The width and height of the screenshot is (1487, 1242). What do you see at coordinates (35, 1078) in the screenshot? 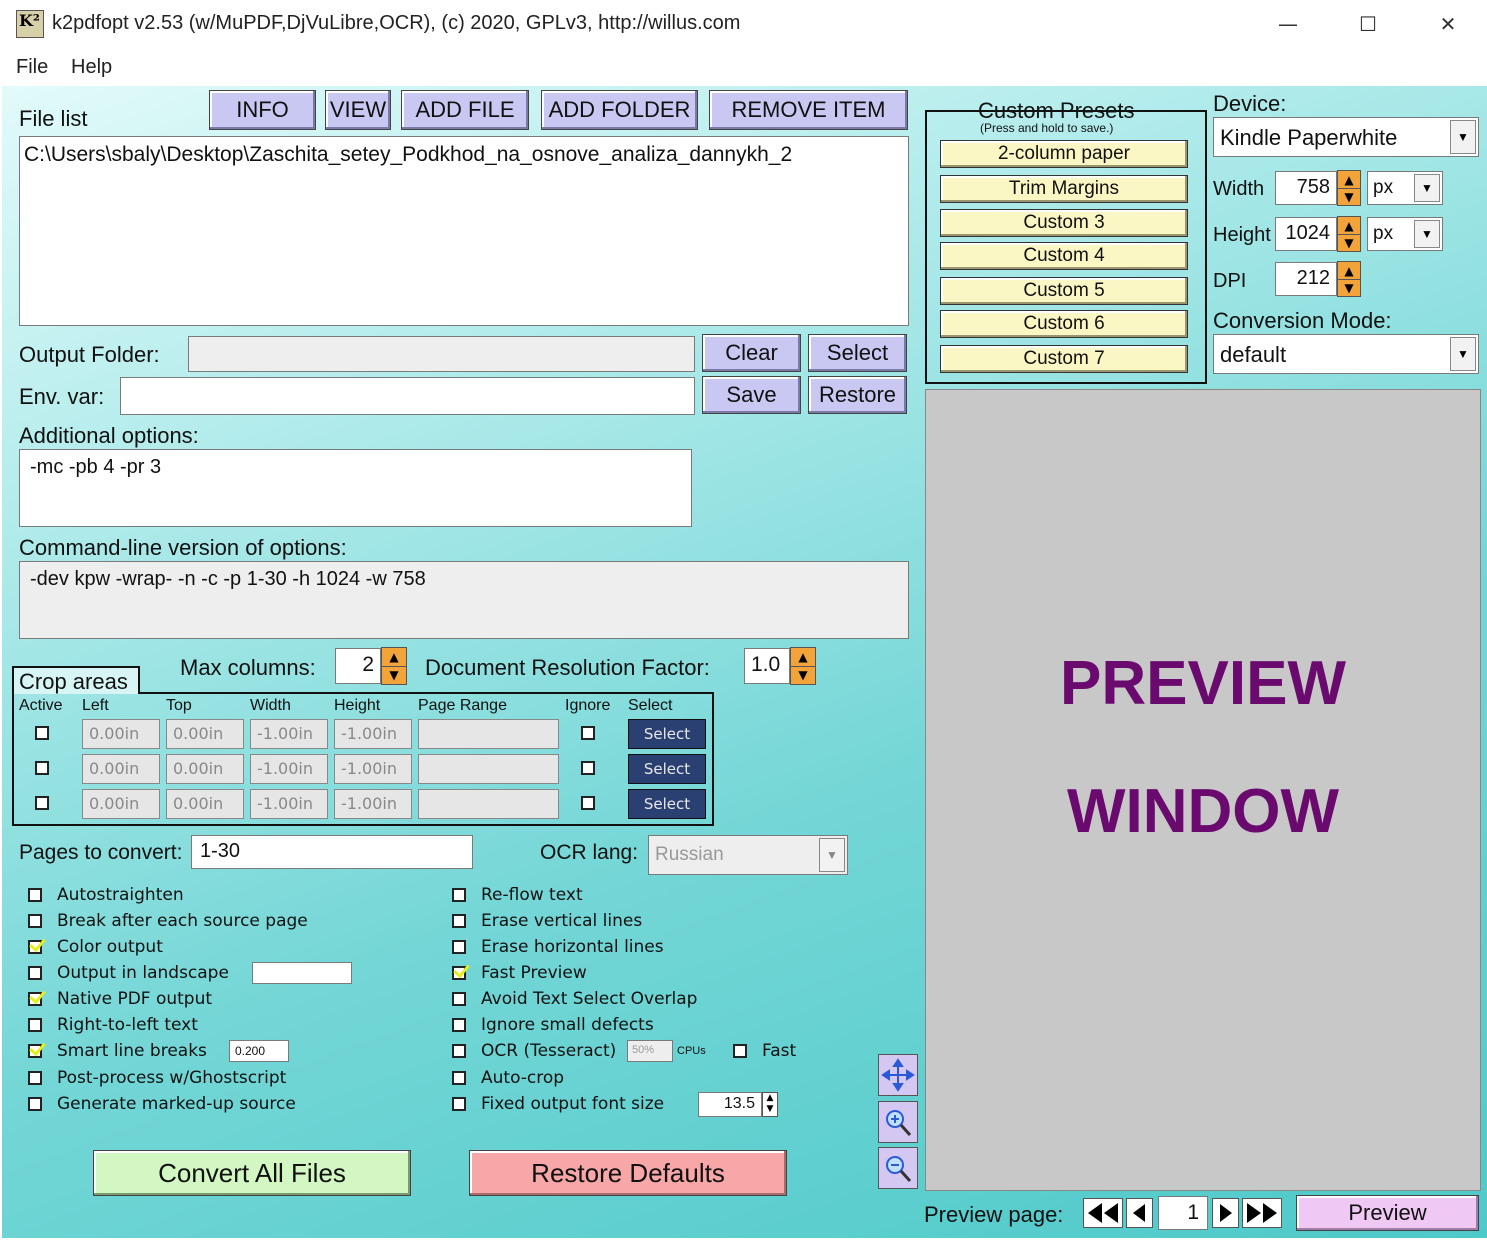
I see `ghostscript-checkbox` at bounding box center [35, 1078].